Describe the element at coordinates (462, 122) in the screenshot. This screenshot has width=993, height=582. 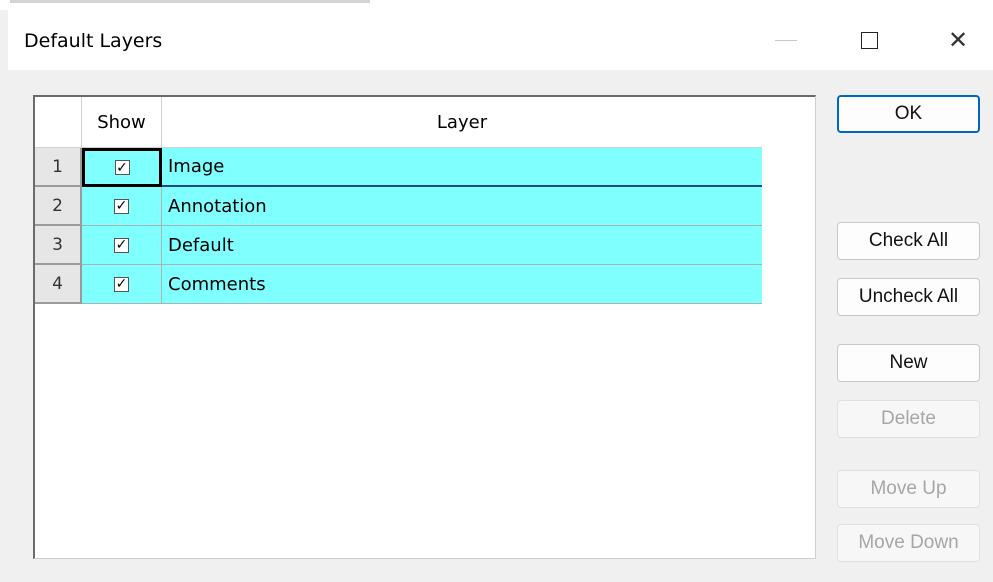
I see `column-header-layer: Layer` at that location.